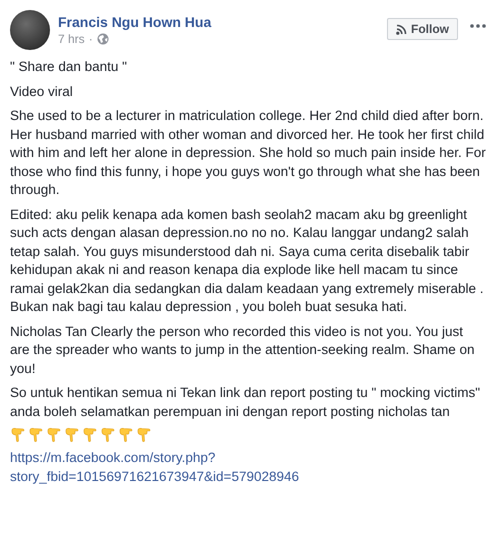  What do you see at coordinates (102, 39) in the screenshot?
I see `globe-icon` at bounding box center [102, 39].